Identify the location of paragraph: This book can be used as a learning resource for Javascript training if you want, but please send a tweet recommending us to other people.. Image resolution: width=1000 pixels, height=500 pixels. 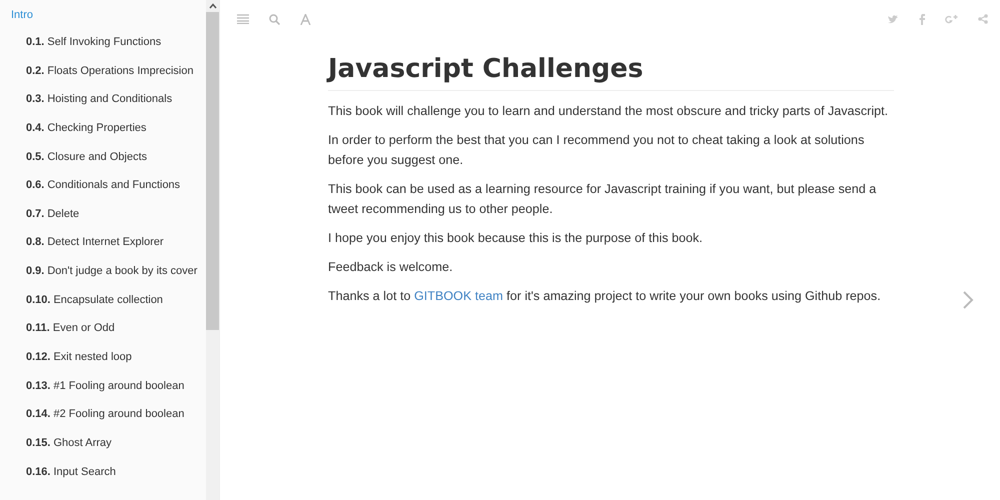
(603, 199).